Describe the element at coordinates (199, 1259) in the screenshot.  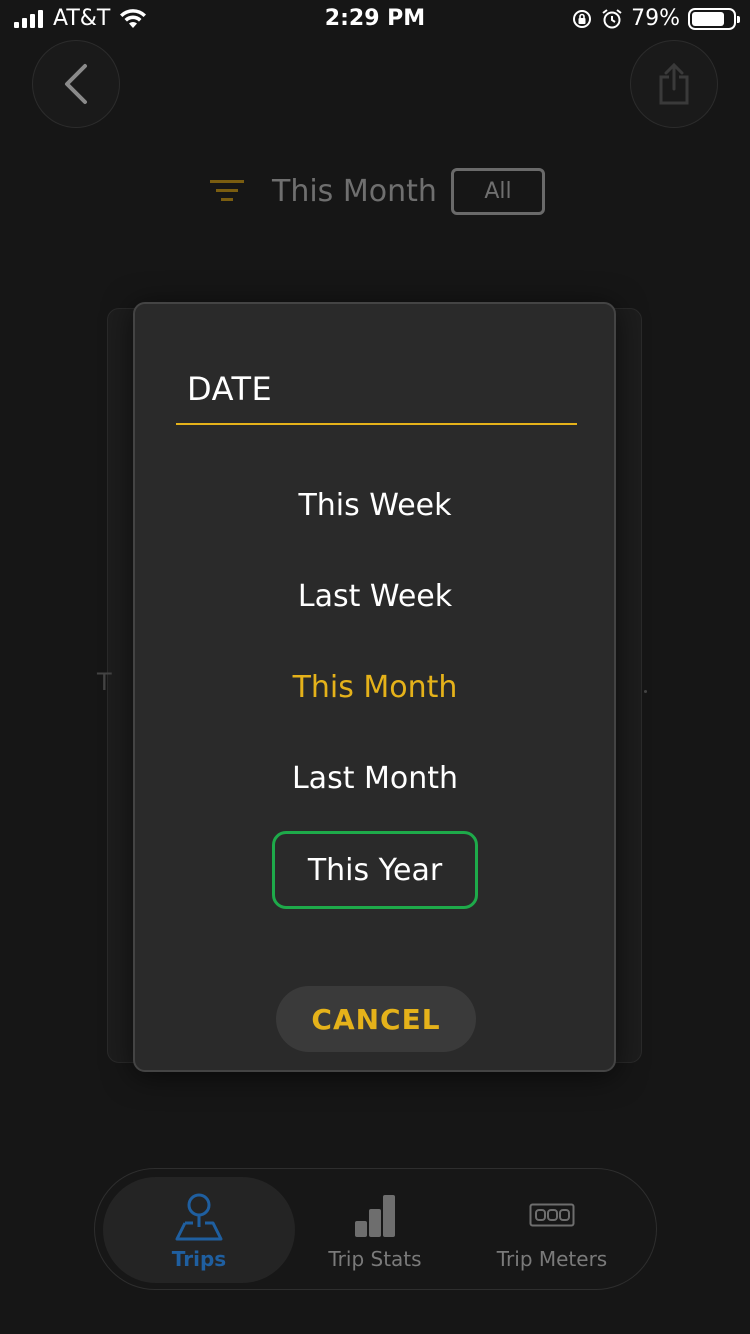
I see `nav-label-trips: Trips` at that location.